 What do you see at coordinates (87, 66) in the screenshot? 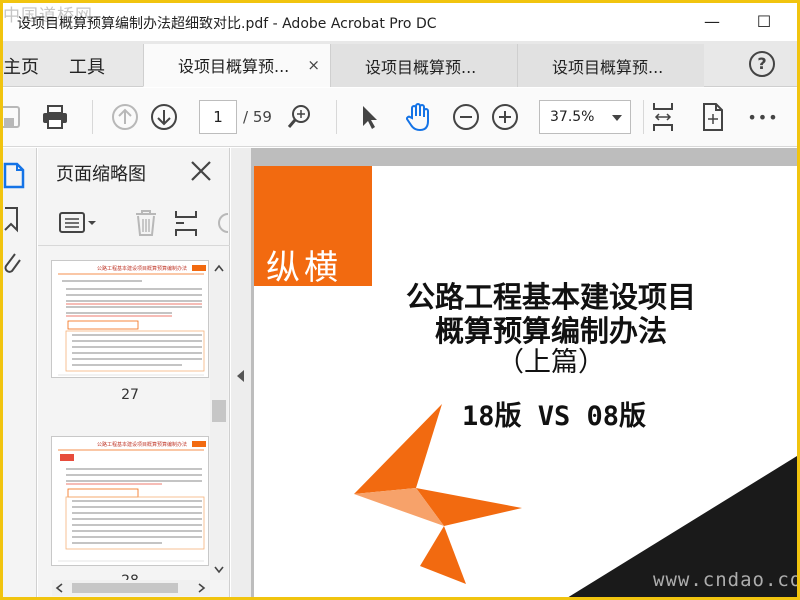
I see `tools-tab: 工具` at bounding box center [87, 66].